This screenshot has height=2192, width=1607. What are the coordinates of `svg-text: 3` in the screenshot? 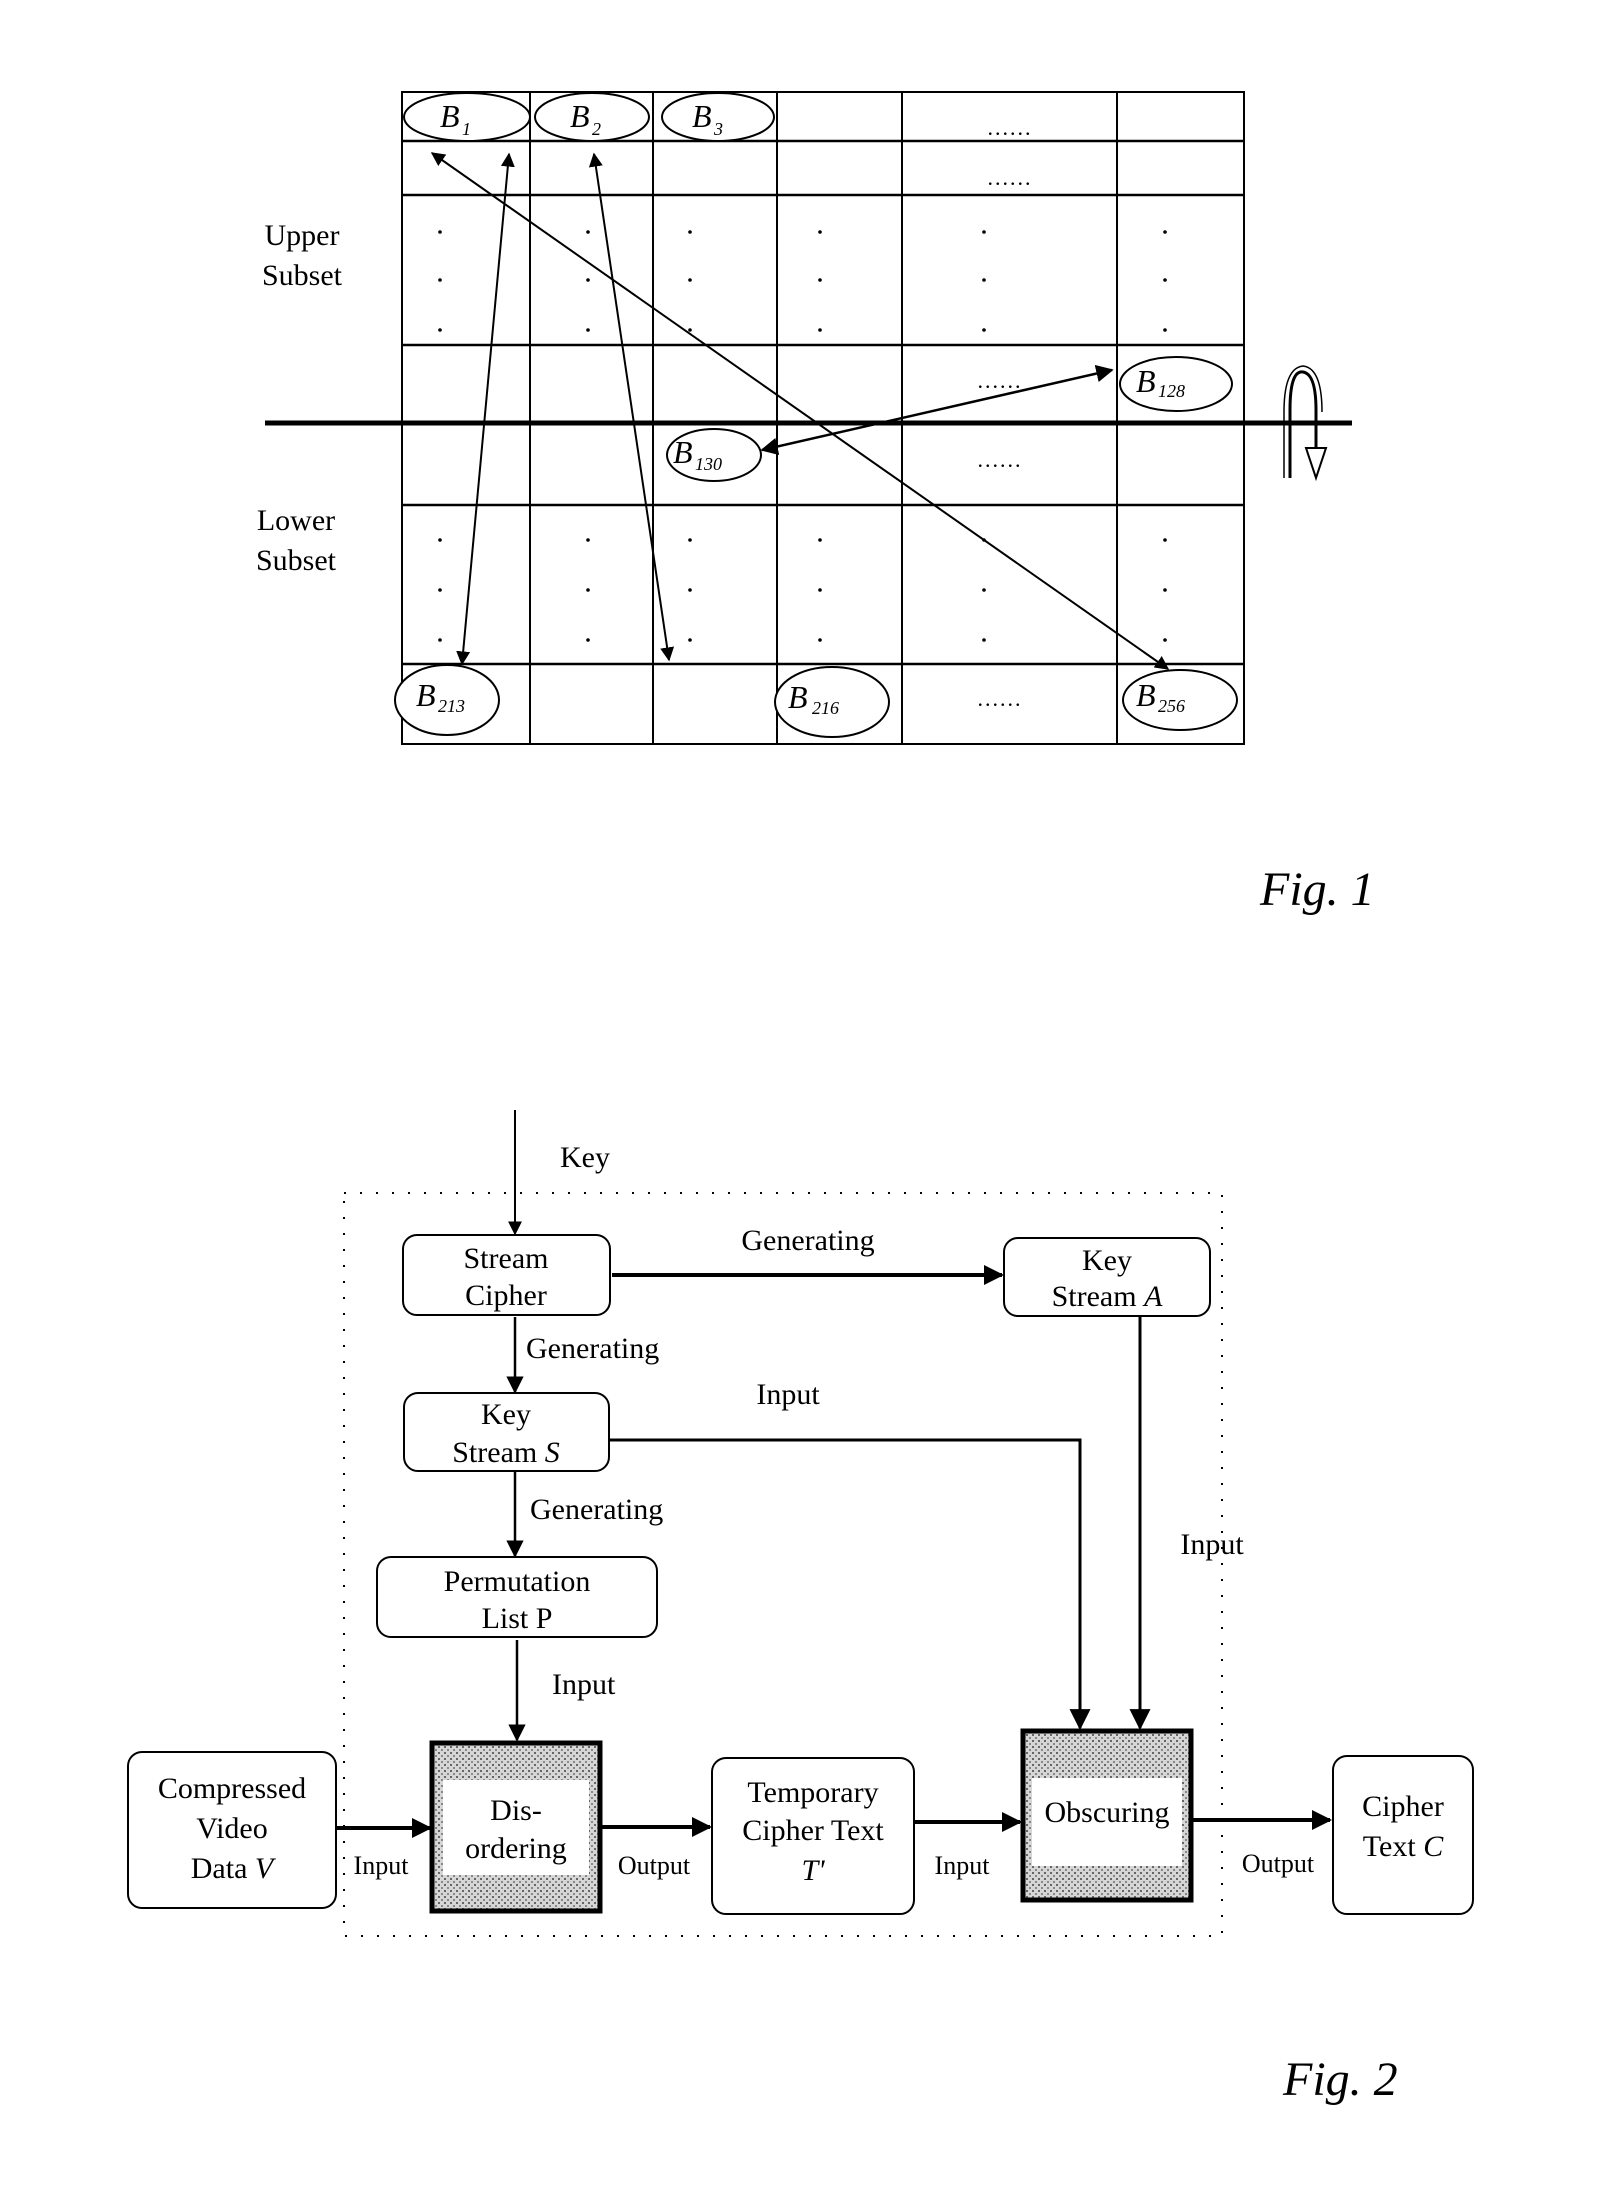 It's located at (718, 129).